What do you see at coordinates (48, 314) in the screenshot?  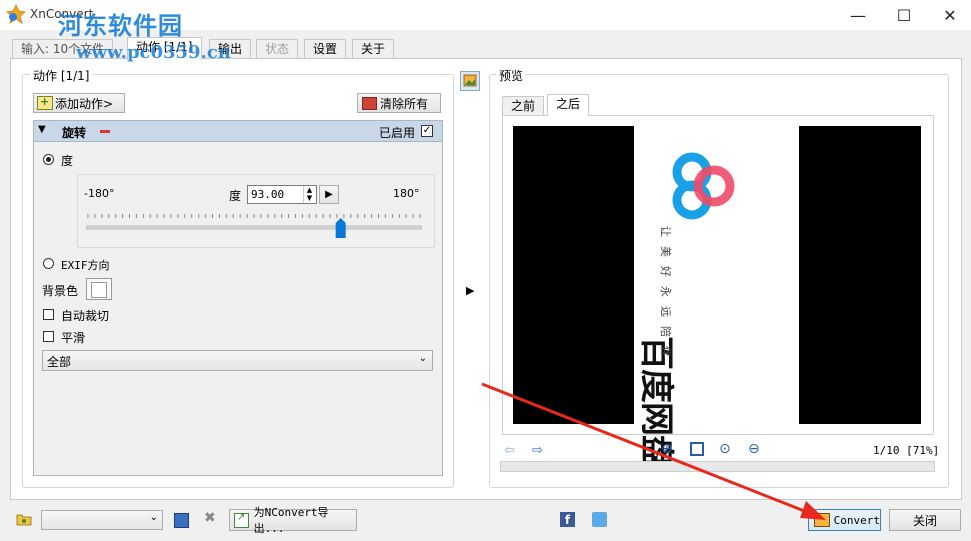 I see `auto-crop-checkbox` at bounding box center [48, 314].